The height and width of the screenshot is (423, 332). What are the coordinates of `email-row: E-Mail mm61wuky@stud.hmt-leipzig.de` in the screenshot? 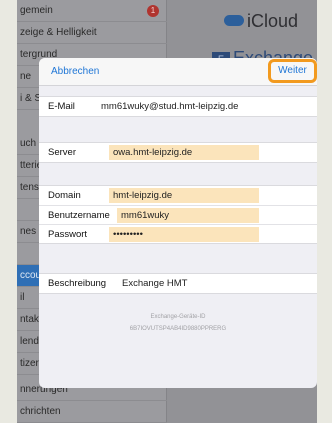 It's located at (178, 106).